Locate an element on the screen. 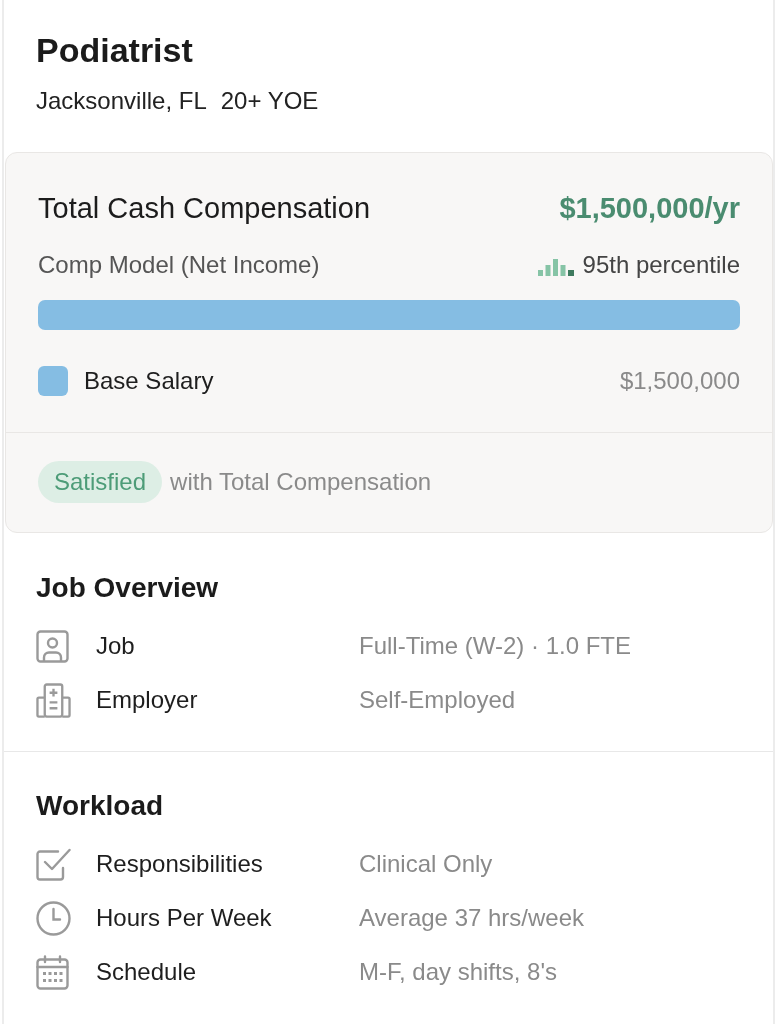 The height and width of the screenshot is (1024, 777). hospital-building-icon is located at coordinates (53, 700).